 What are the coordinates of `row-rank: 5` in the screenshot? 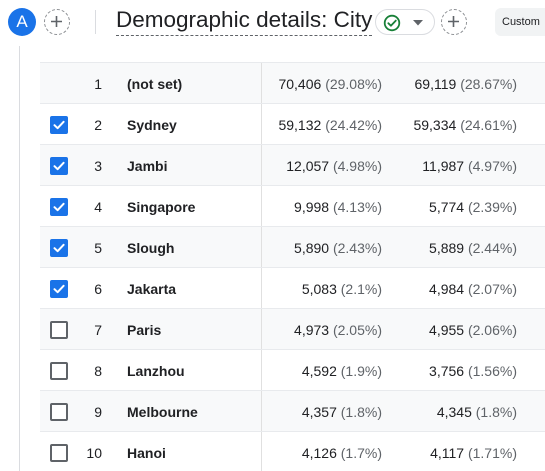 It's located at (98, 248).